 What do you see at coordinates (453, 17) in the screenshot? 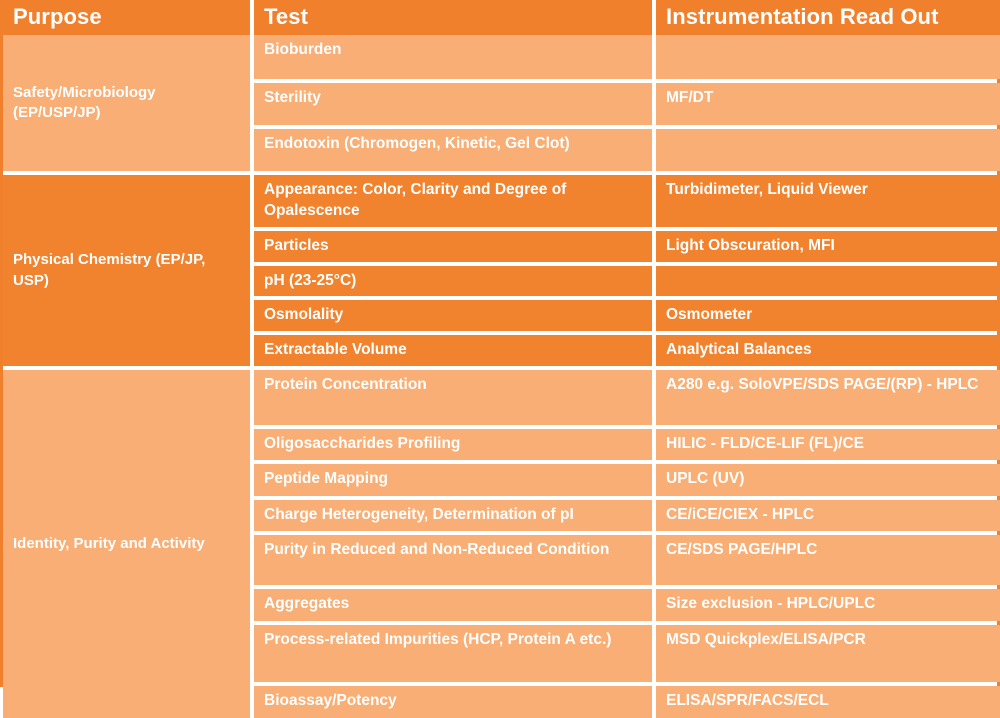
I see `column-header-test: Test` at bounding box center [453, 17].